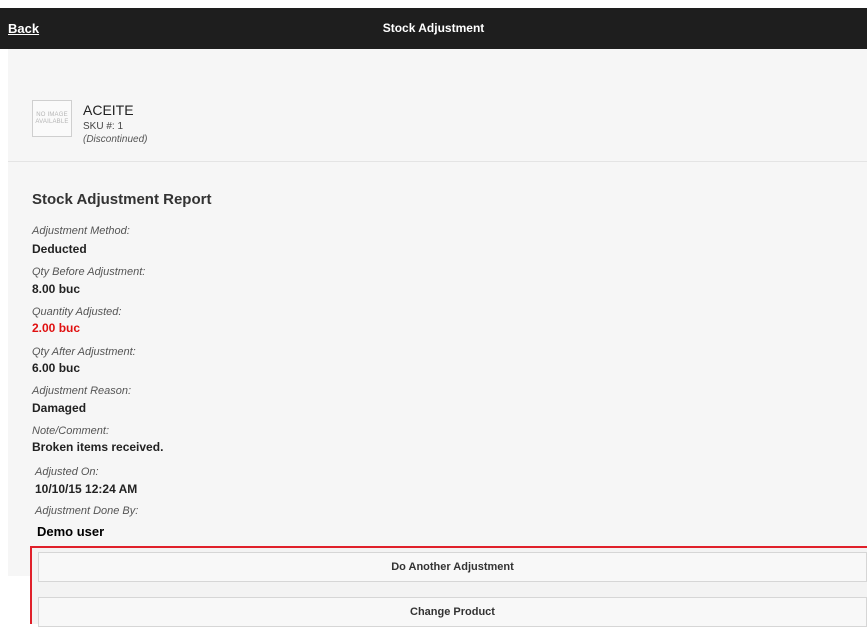 The height and width of the screenshot is (627, 867). Describe the element at coordinates (81, 231) in the screenshot. I see `adjustment-method-label: Adjustment Method:` at that location.